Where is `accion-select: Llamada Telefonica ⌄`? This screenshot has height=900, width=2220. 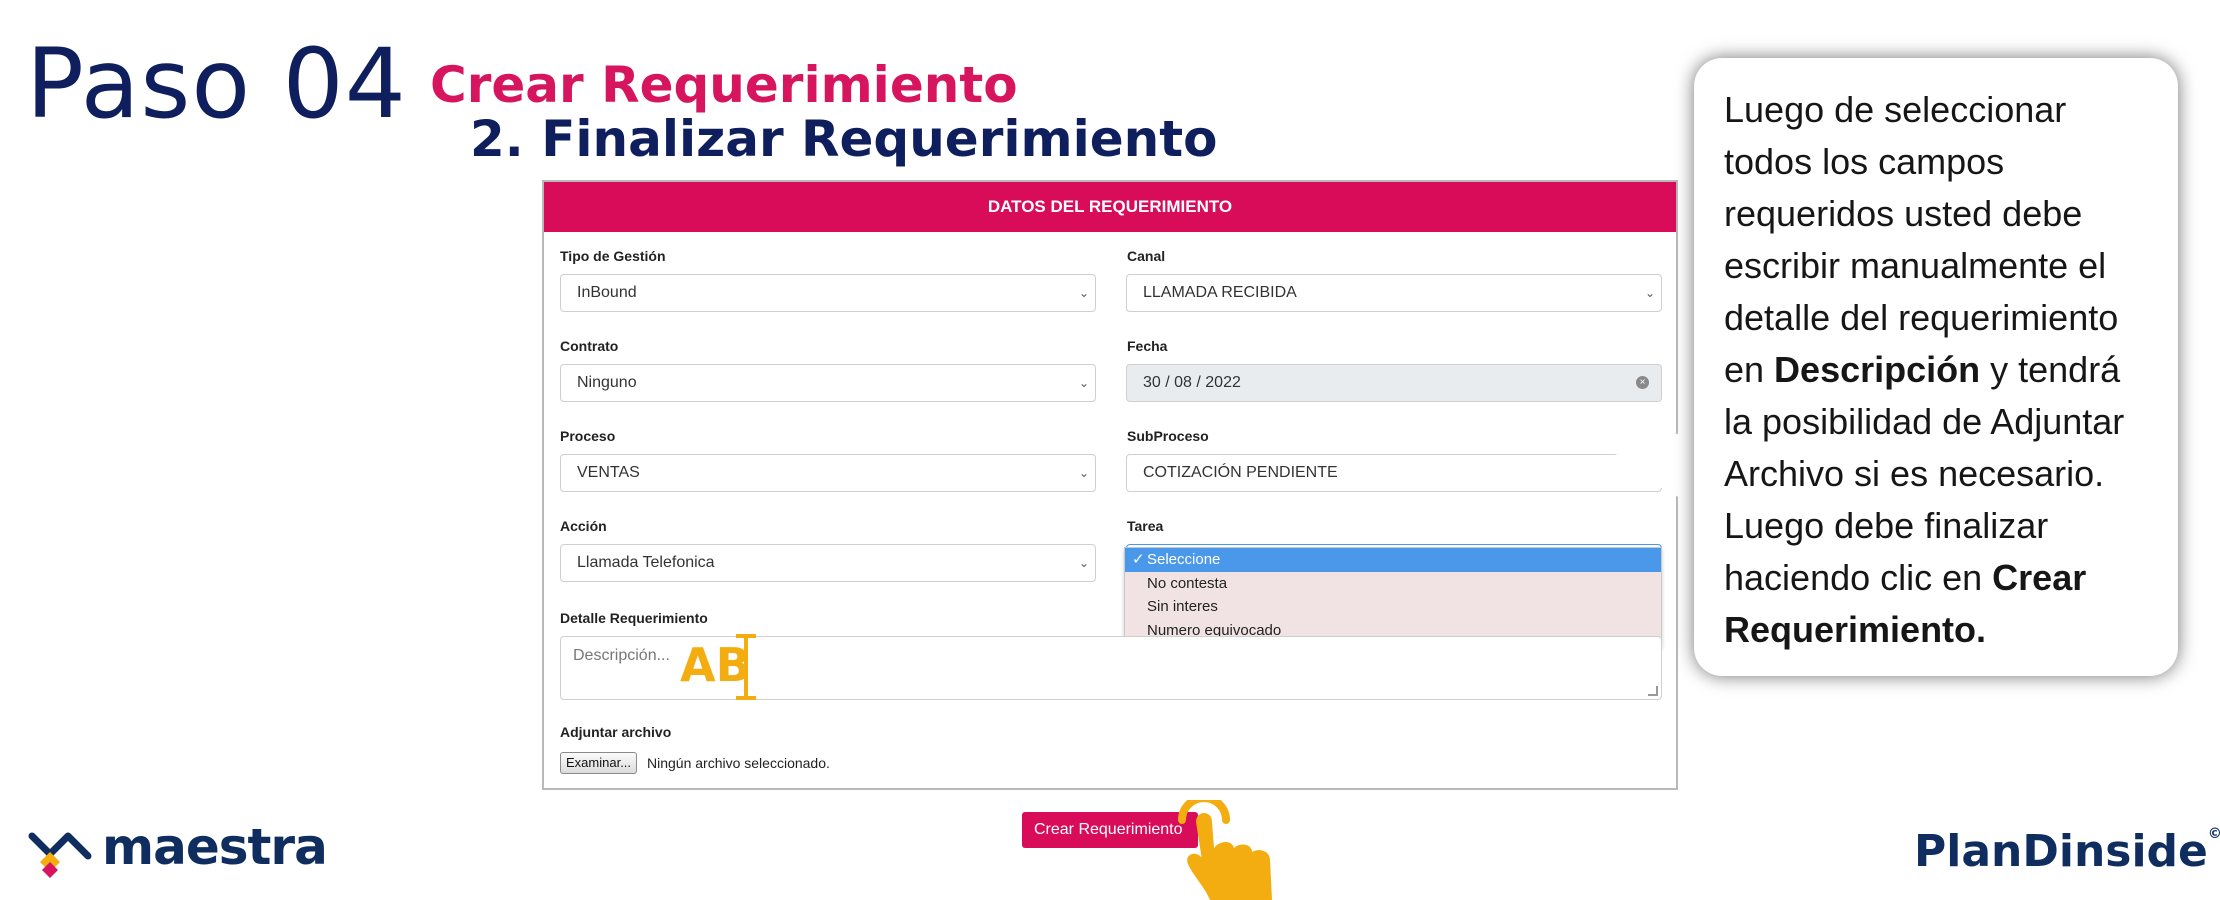
accion-select: Llamada Telefonica ⌄ is located at coordinates (828, 563).